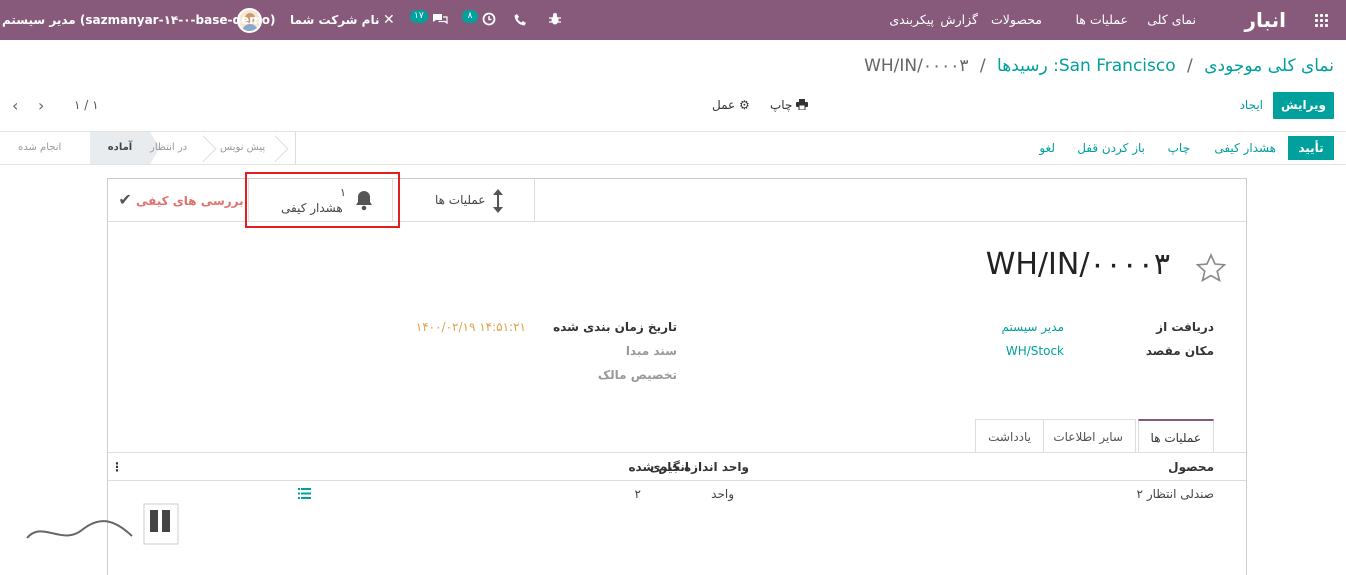  What do you see at coordinates (419, 16) in the screenshot?
I see `chat-count-badge: ۱۷` at bounding box center [419, 16].